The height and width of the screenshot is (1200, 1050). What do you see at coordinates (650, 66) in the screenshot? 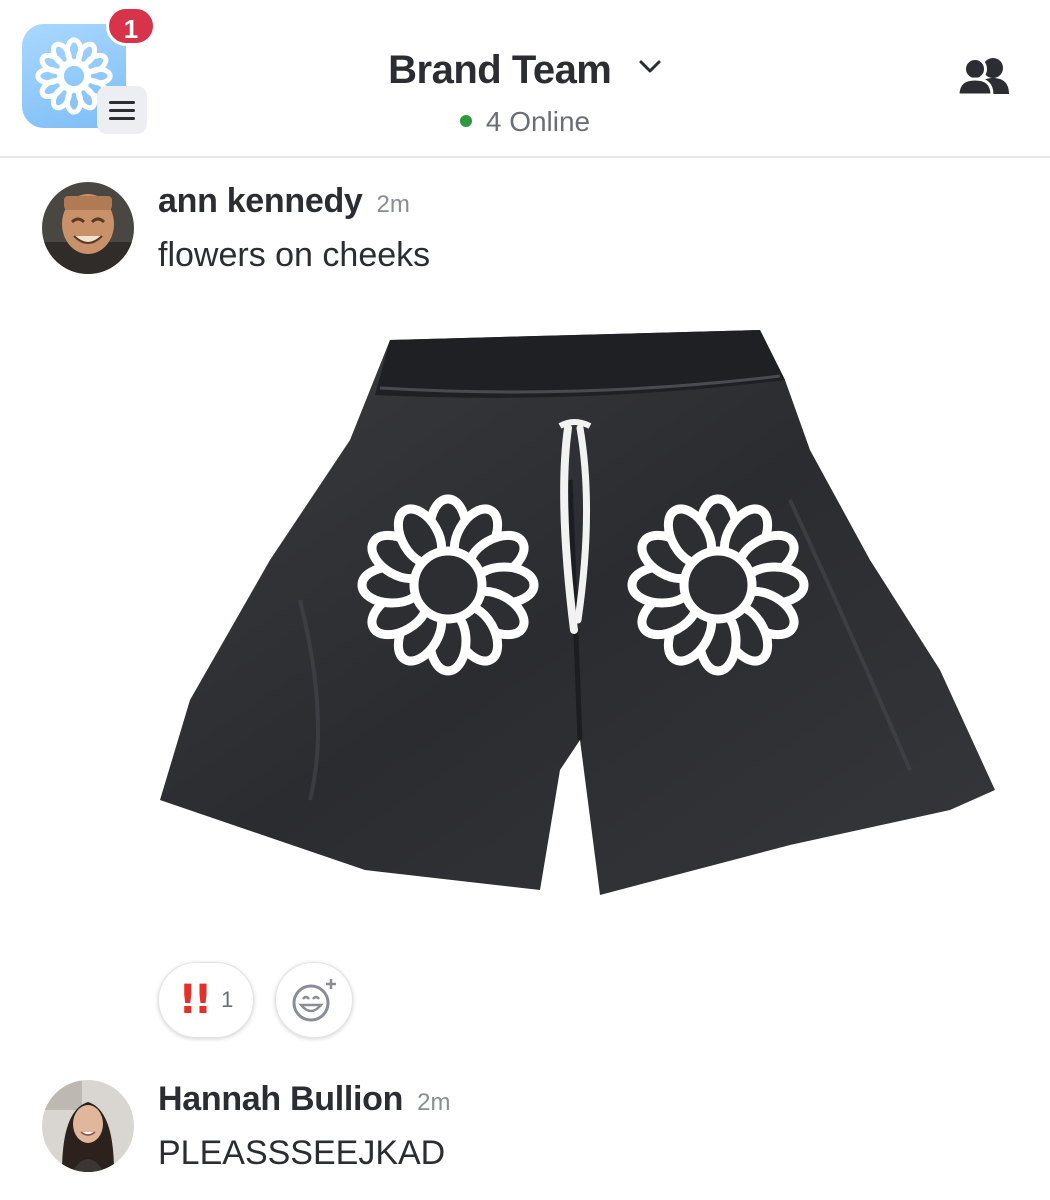
I see `chevron-down-icon` at bounding box center [650, 66].